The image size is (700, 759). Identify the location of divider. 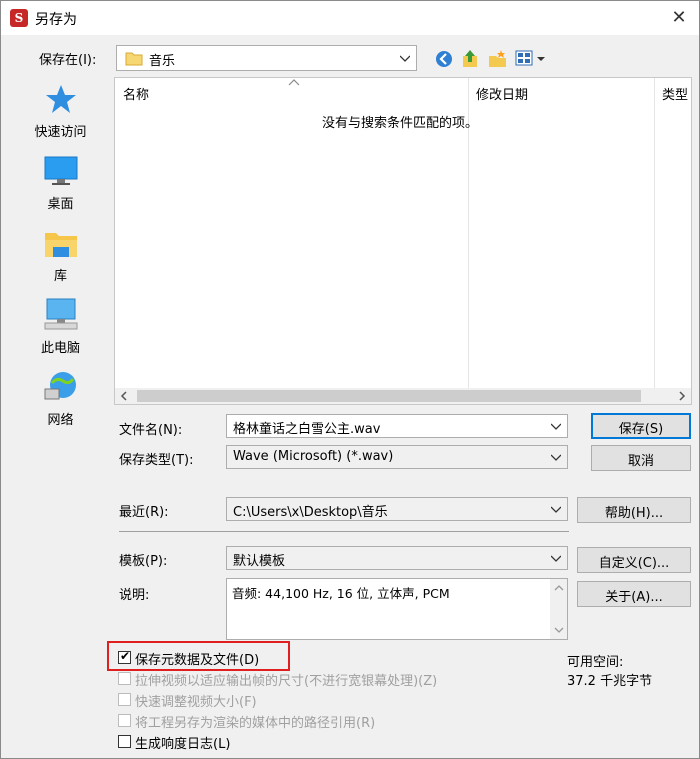
(344, 531).